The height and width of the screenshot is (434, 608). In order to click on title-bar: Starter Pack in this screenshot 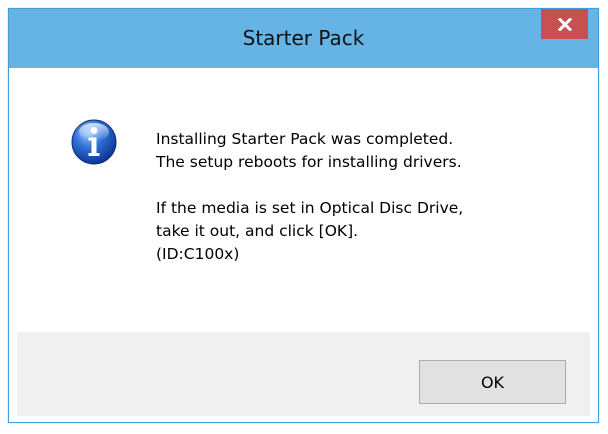, I will do `click(303, 38)`.